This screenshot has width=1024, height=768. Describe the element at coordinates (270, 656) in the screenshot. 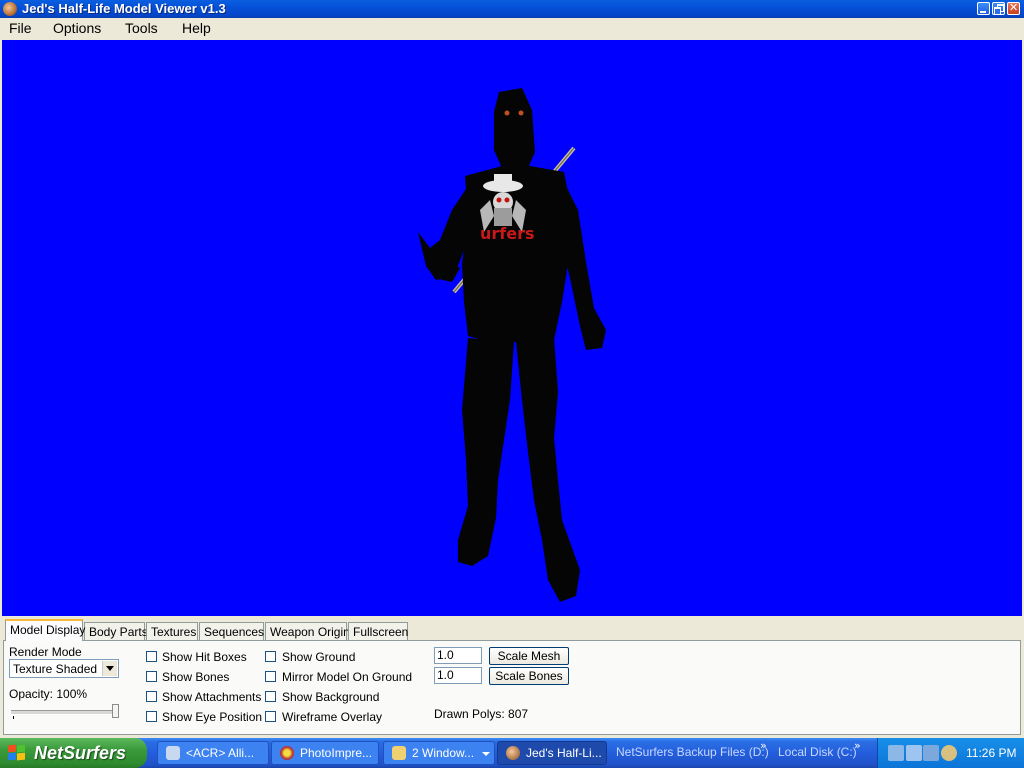

I see `show-ground-checkbox` at that location.